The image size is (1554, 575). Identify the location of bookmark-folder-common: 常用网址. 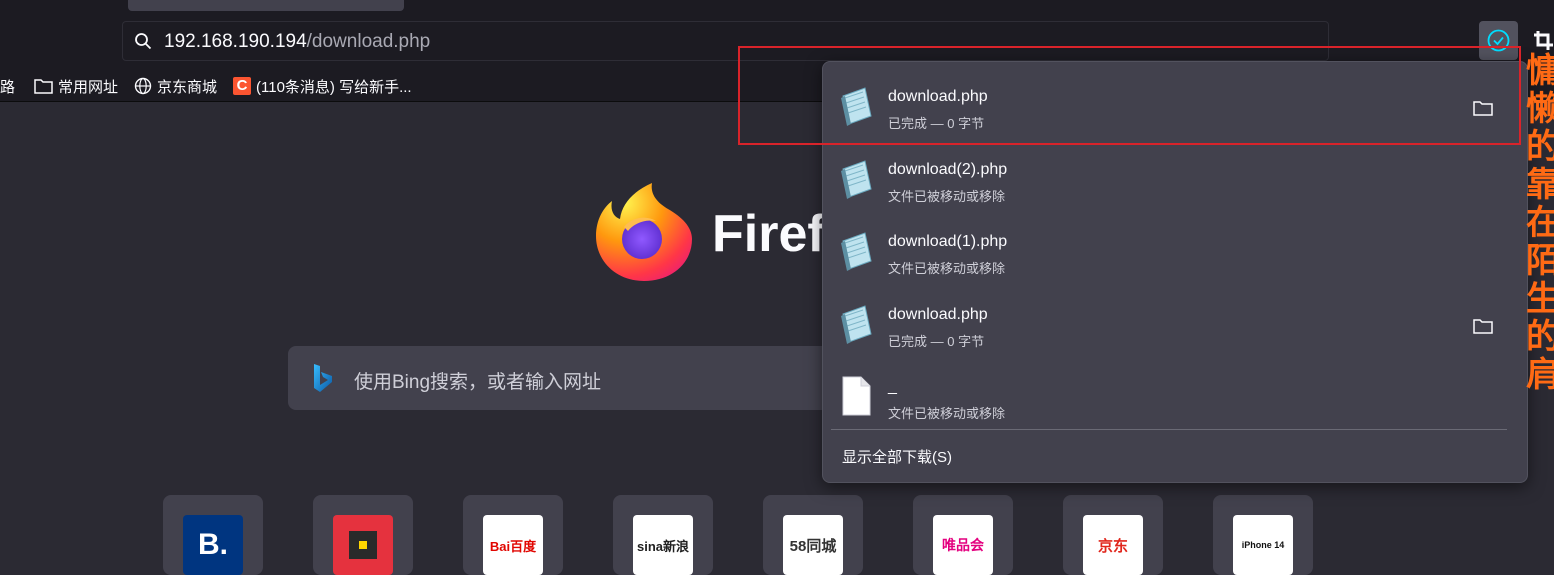
(76, 86).